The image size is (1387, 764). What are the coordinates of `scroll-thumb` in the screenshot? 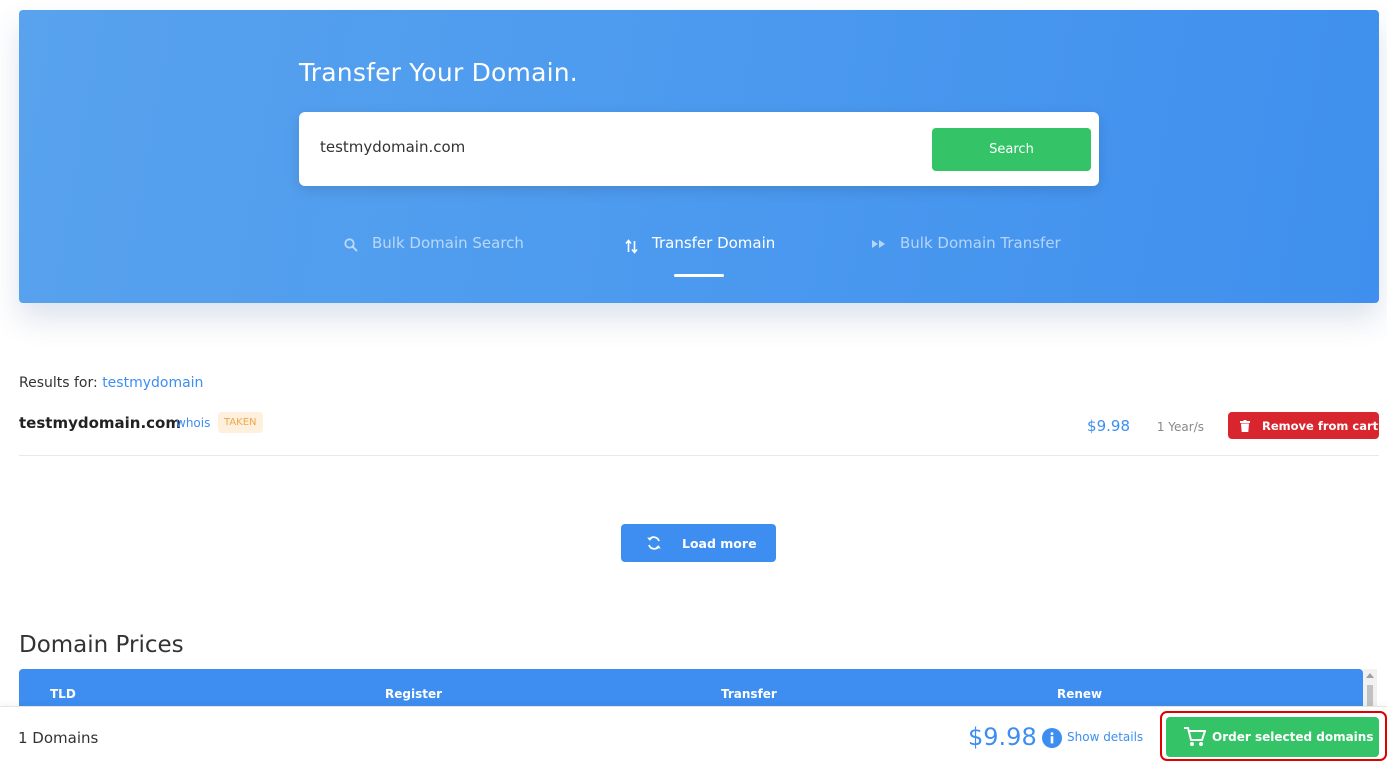 It's located at (1370, 696).